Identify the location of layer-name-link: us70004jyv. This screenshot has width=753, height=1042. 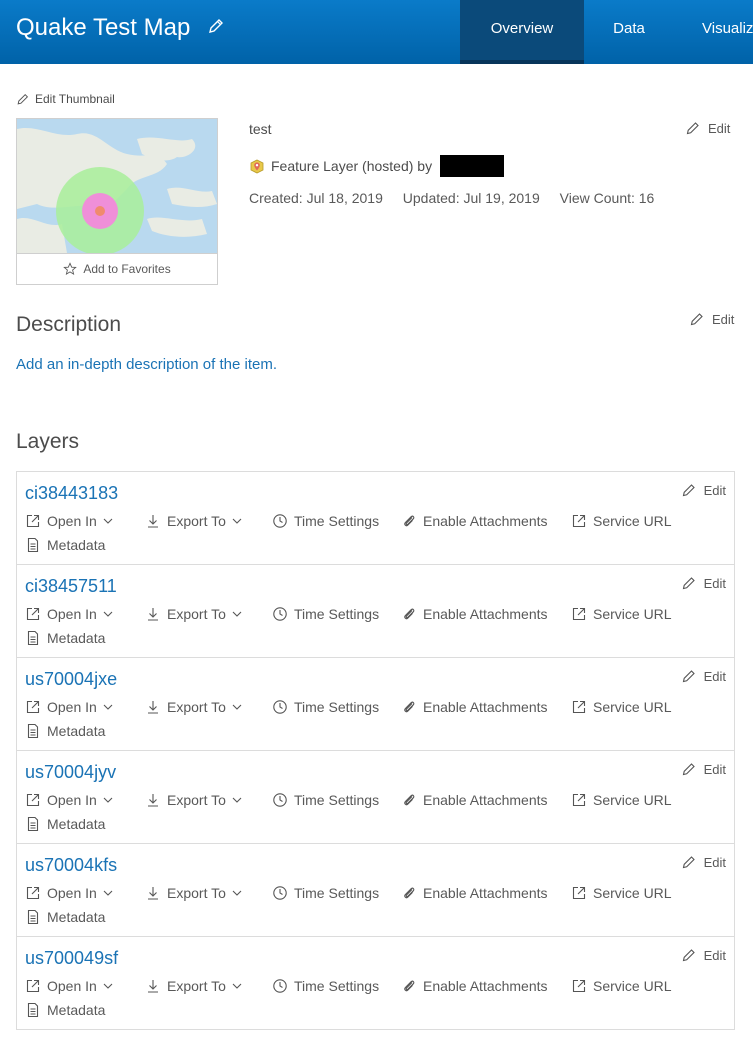
(70, 772).